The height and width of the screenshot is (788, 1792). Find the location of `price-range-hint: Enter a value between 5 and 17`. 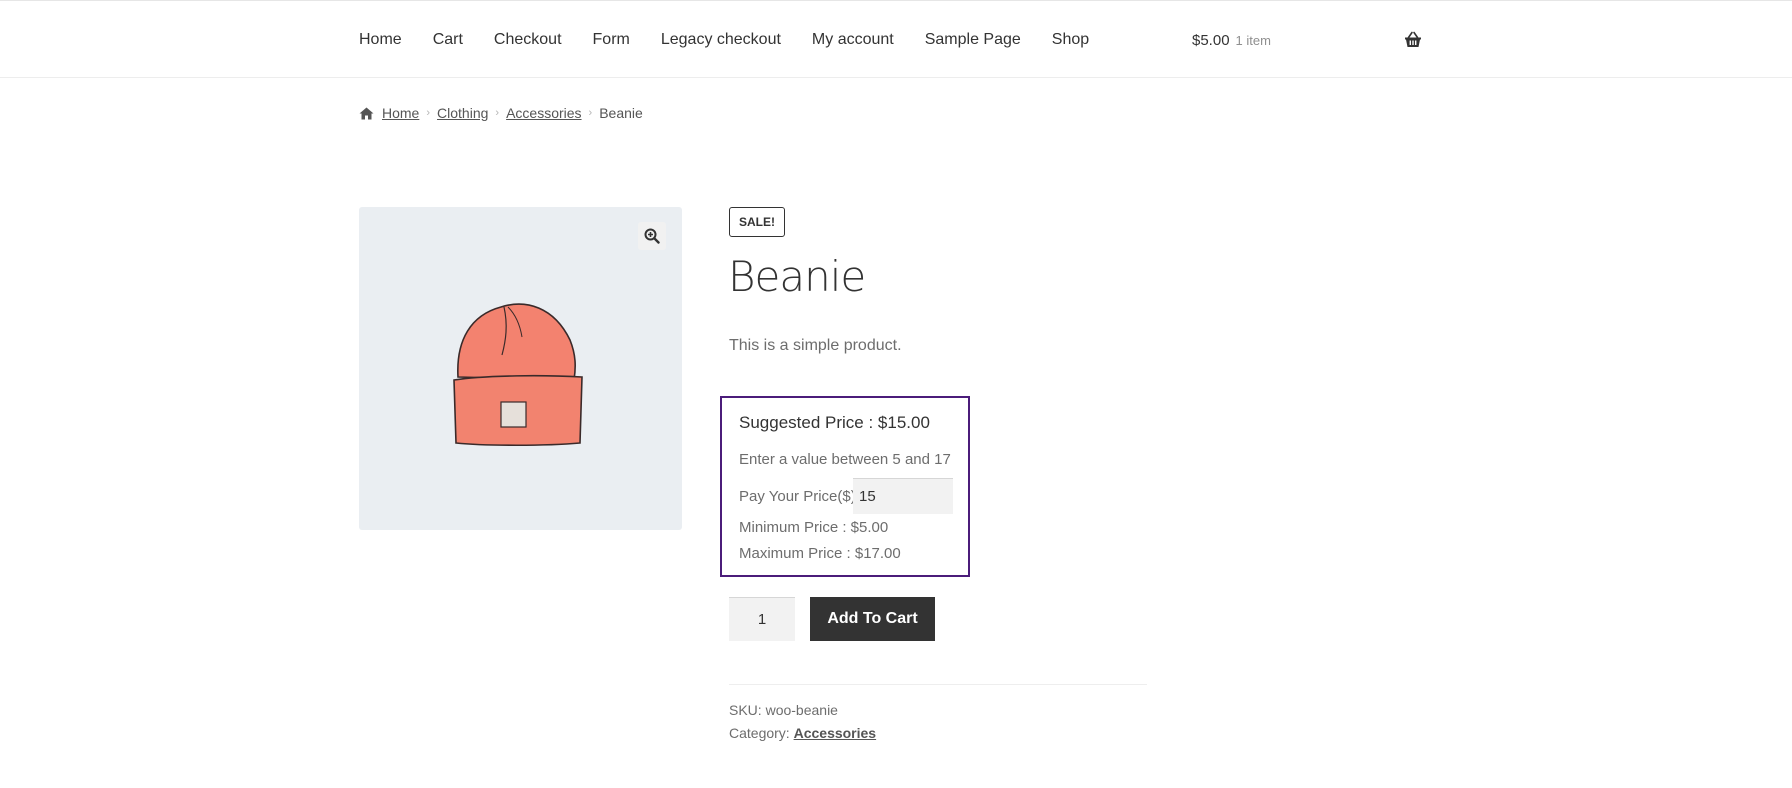

price-range-hint: Enter a value between 5 and 17 is located at coordinates (845, 459).